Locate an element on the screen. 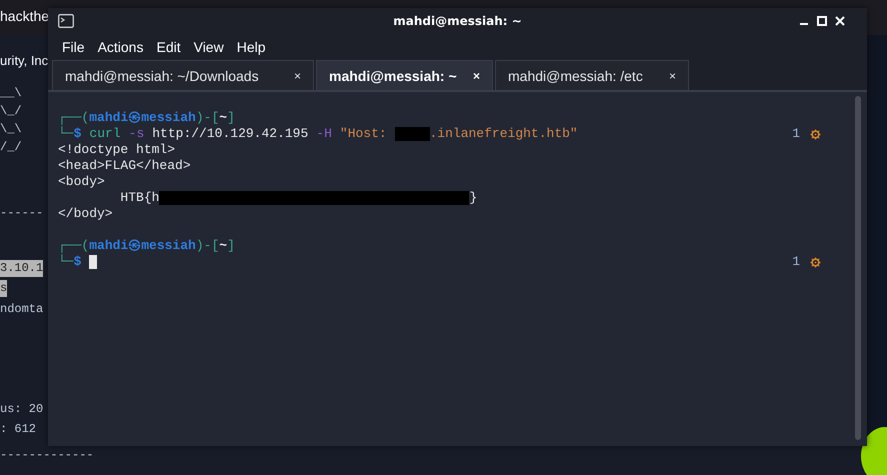  menu-item: Edit is located at coordinates (168, 47).